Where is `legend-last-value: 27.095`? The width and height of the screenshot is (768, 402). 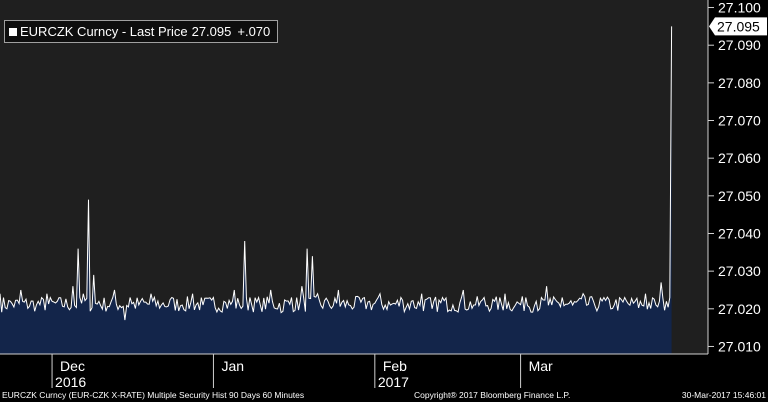
legend-last-value: 27.095 is located at coordinates (211, 31).